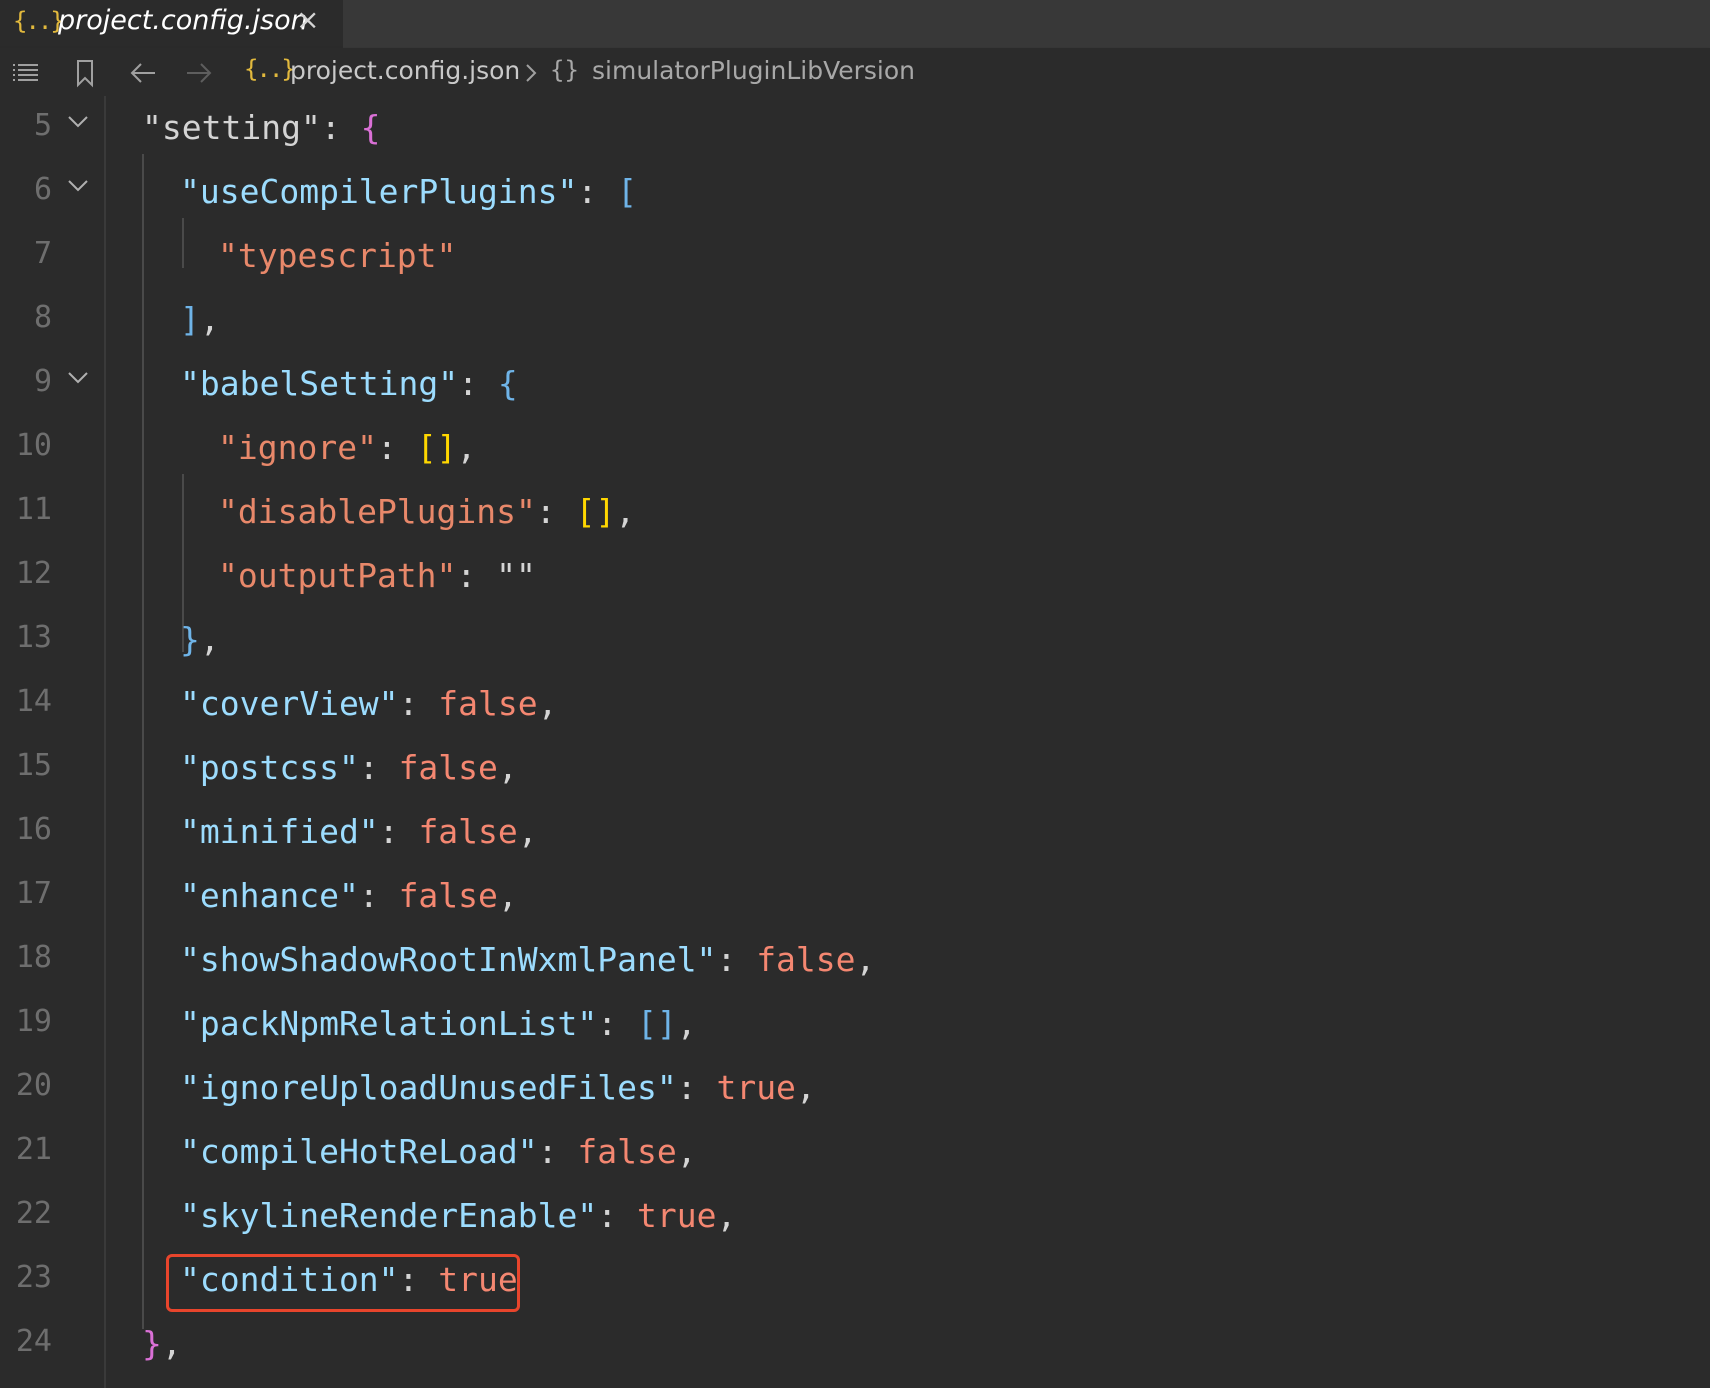 The height and width of the screenshot is (1388, 1710). What do you see at coordinates (855, 1088) in the screenshot?
I see `code-line: 20 "ignoreUploadUnusedFiles": true,` at bounding box center [855, 1088].